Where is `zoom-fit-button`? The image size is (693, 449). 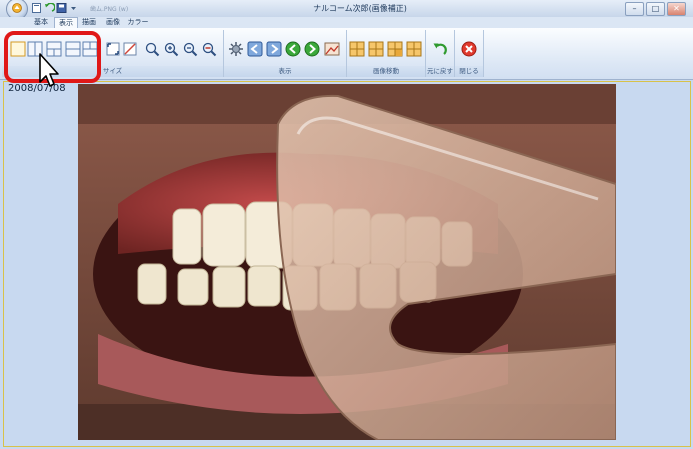
zoom-fit-button is located at coordinates (152, 49).